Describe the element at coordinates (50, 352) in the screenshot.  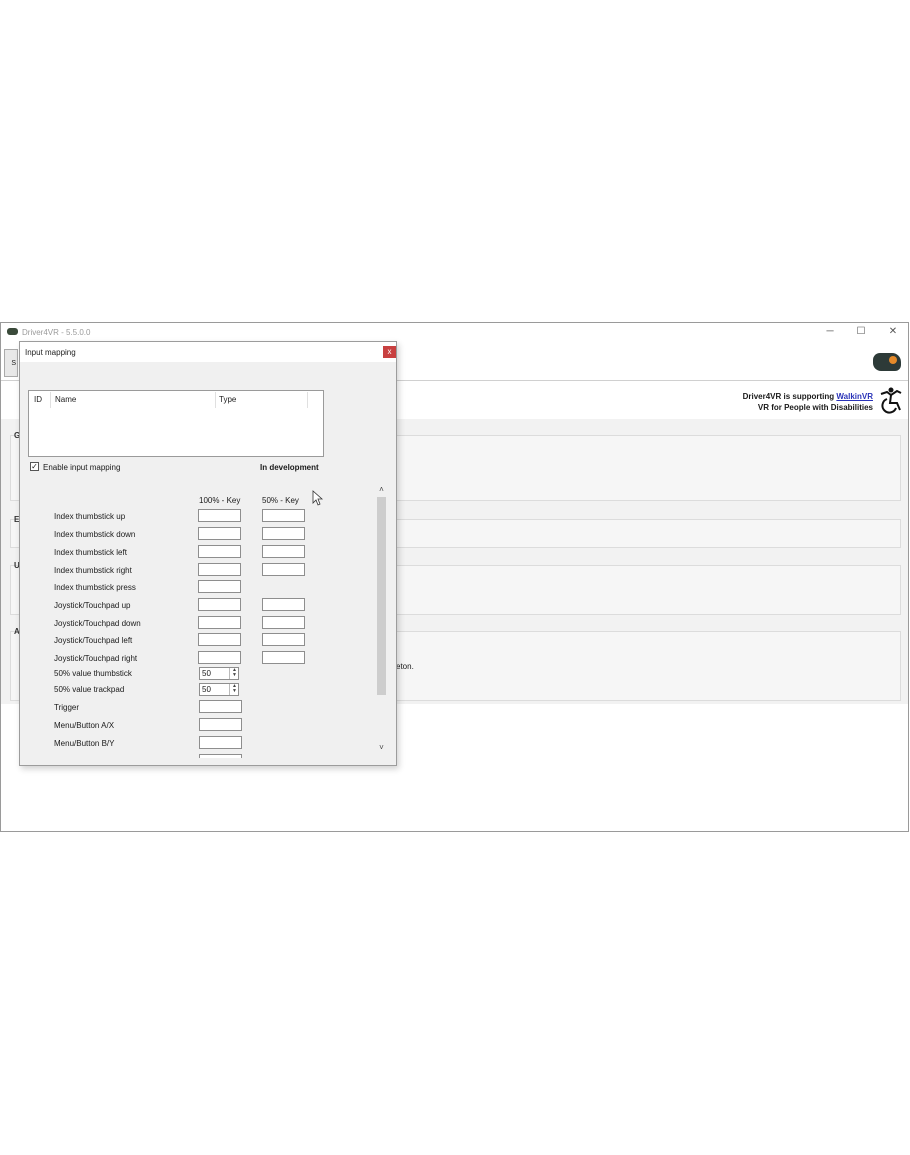
I see `dialog-title: Input mapping` at that location.